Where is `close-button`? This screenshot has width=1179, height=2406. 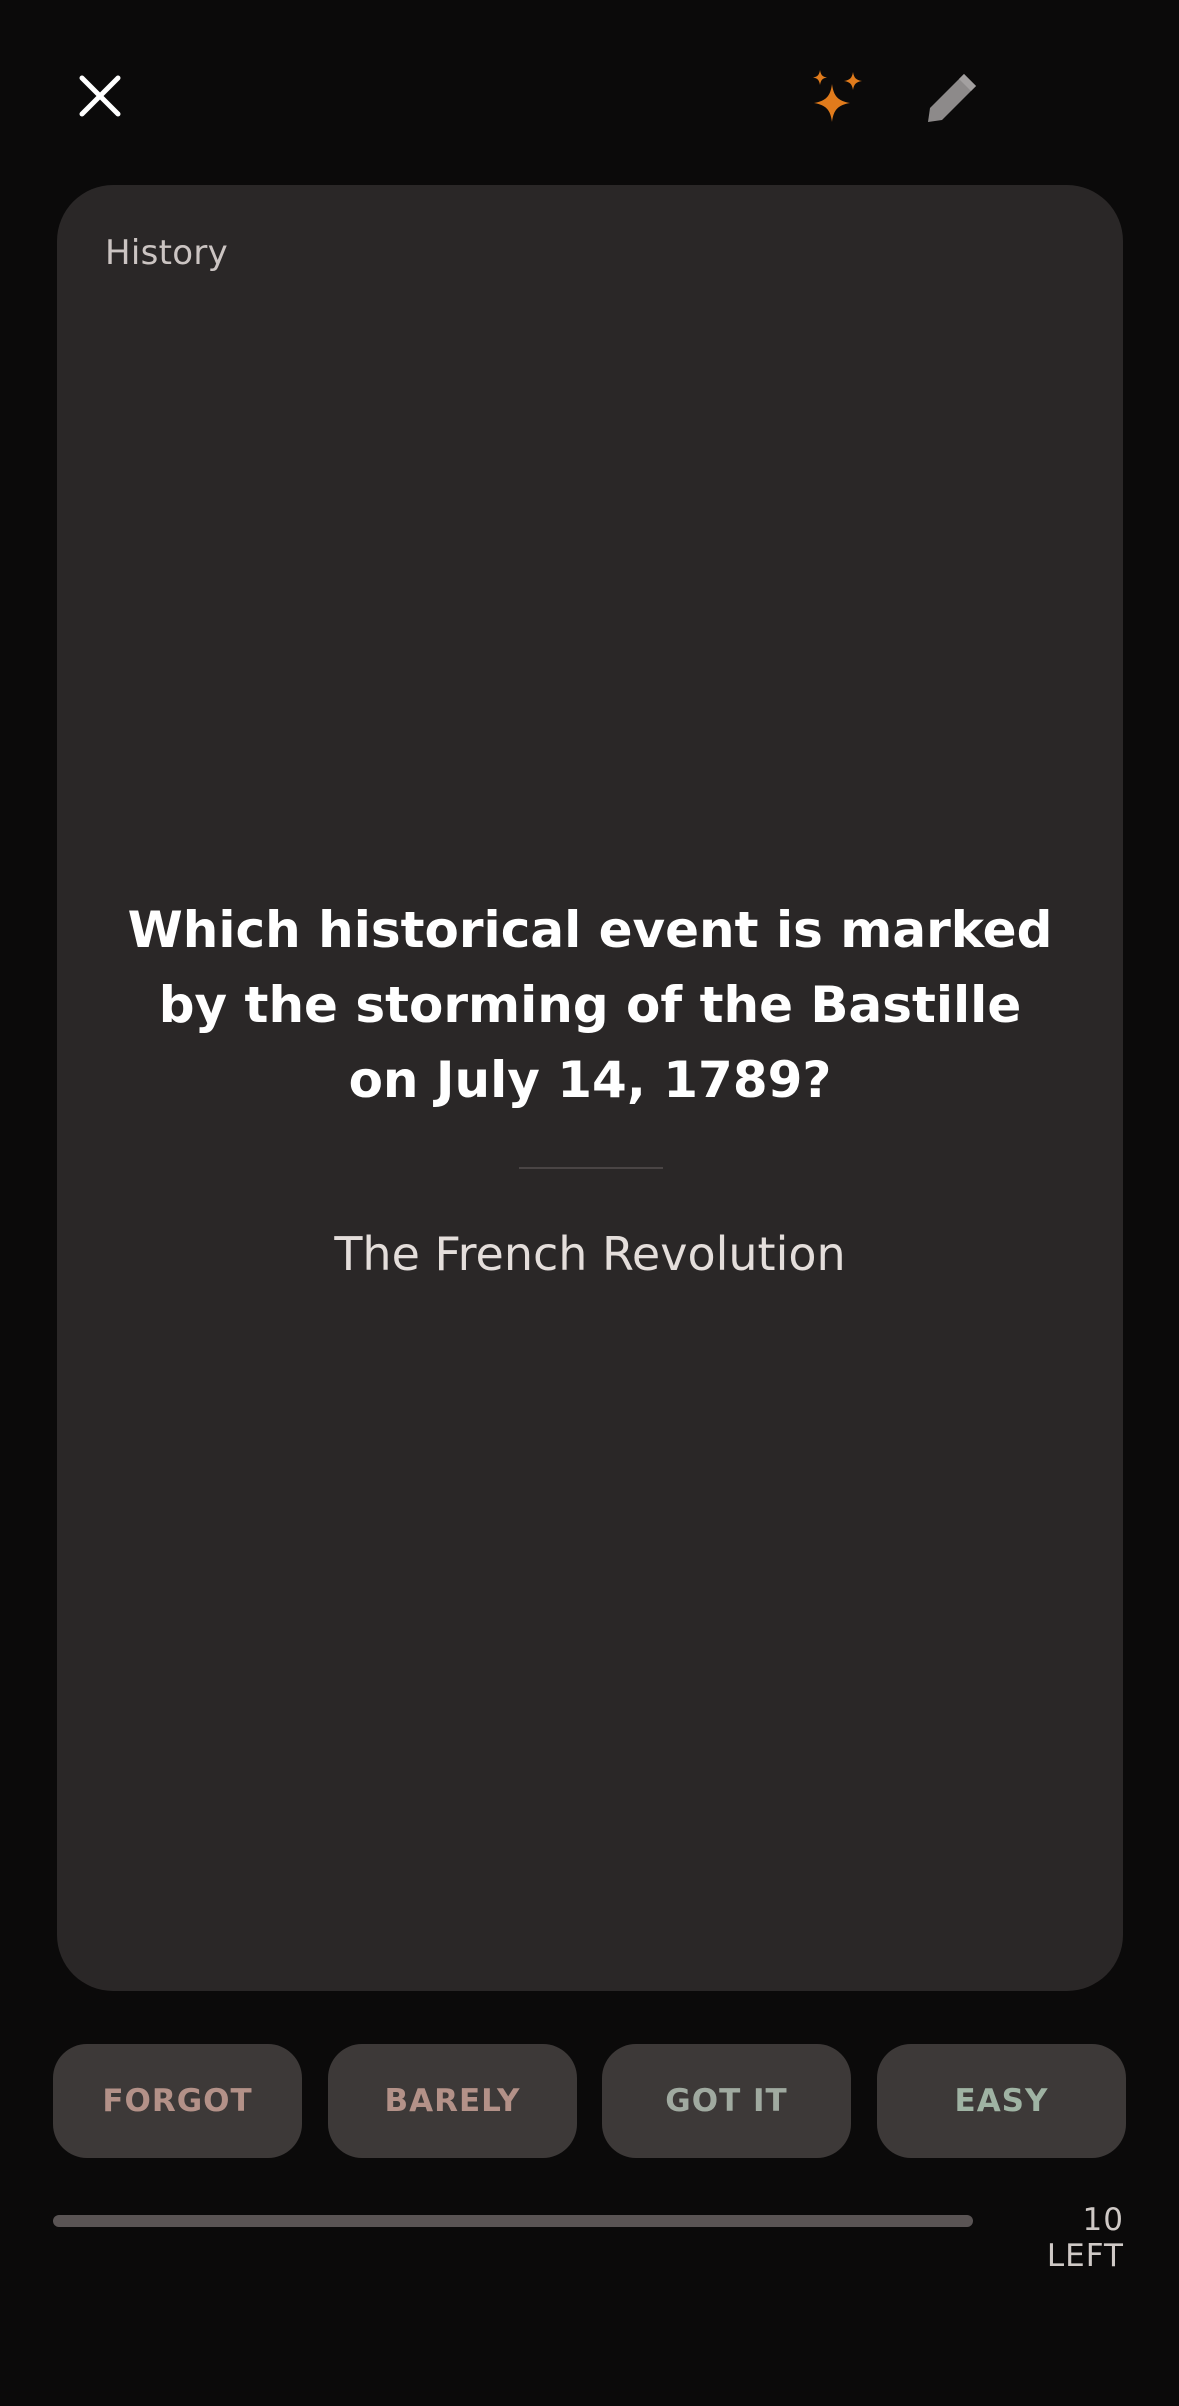
close-button is located at coordinates (100, 96).